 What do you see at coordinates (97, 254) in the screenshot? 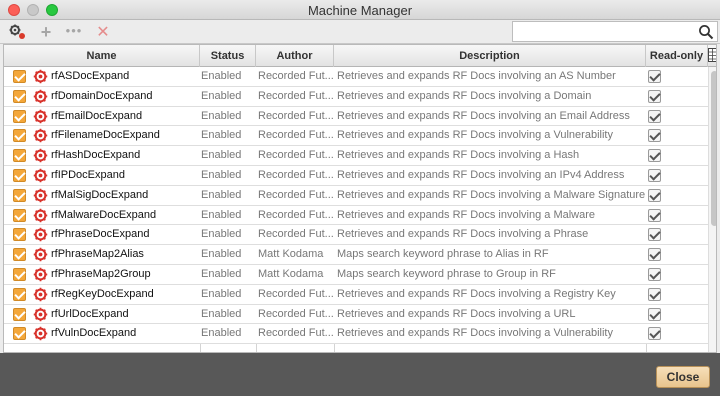
I see `machine-name: rfPhraseMap2Alias` at bounding box center [97, 254].